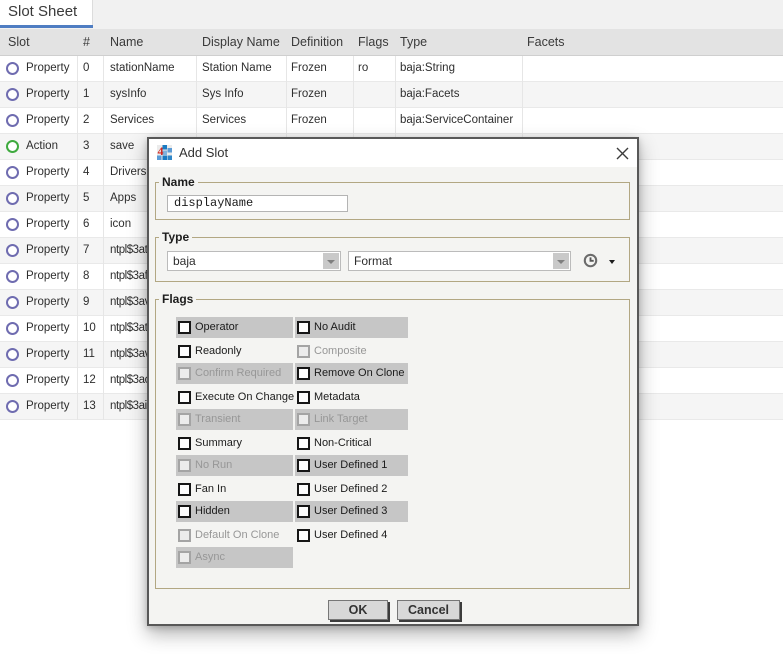 The height and width of the screenshot is (654, 783). Describe the element at coordinates (161, 151) in the screenshot. I see `svg-text: 4` at that location.